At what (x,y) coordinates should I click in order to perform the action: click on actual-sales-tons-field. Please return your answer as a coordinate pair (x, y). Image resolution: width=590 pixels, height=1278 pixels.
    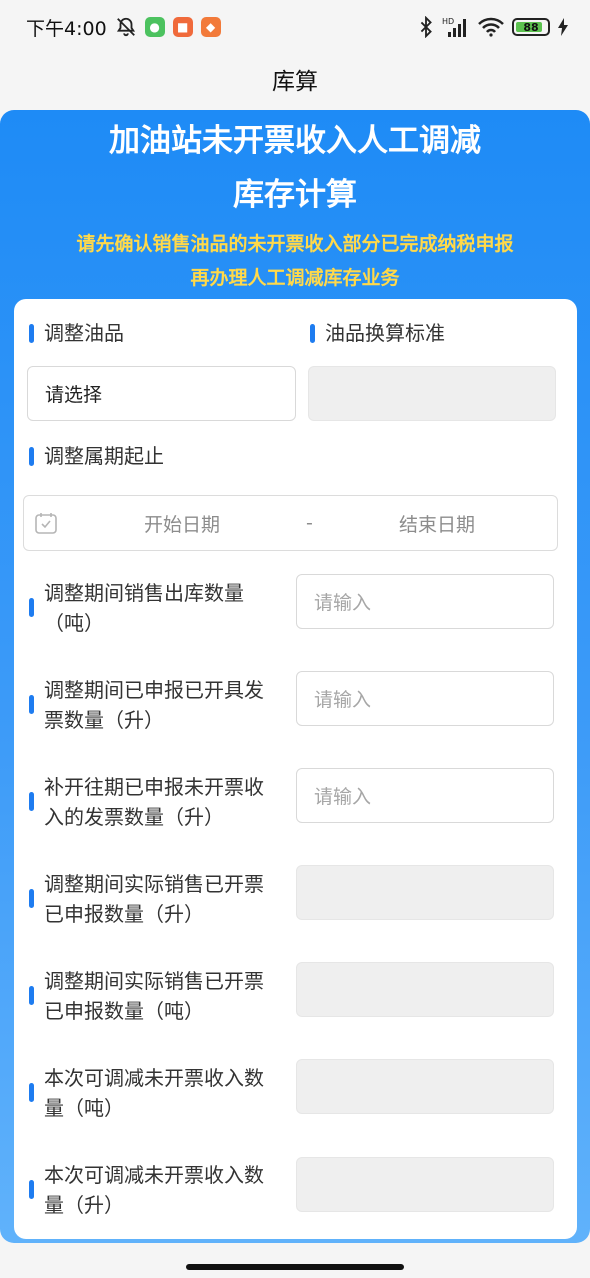
    Looking at the image, I should click on (425, 989).